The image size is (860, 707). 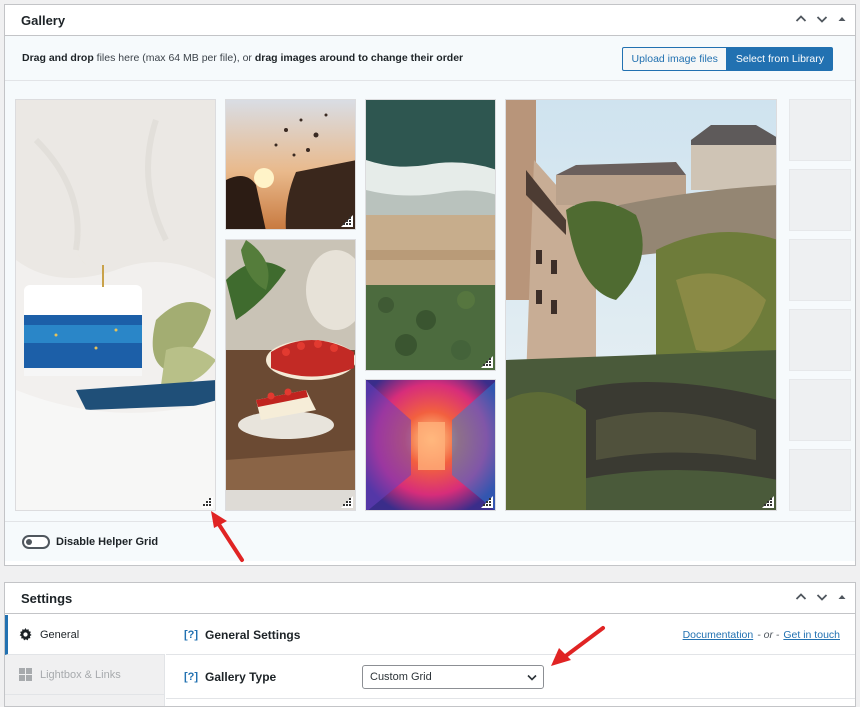 I want to click on upload-button-group: Upload image files Select from Library, so click(x=727, y=59).